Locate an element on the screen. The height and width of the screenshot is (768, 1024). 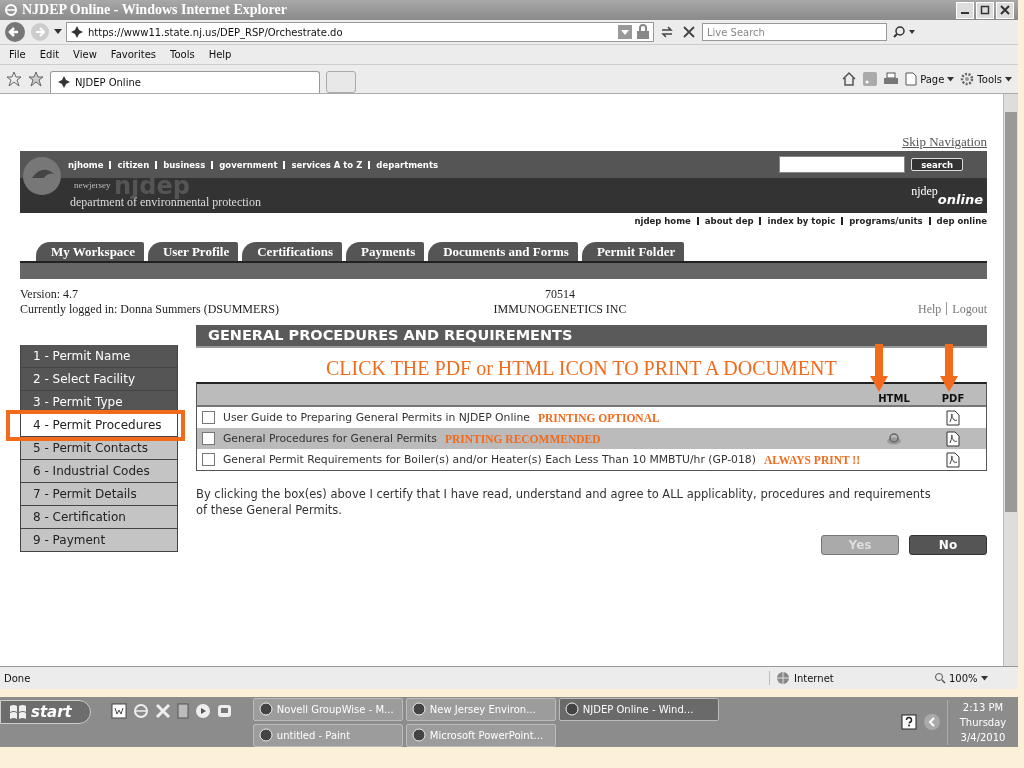
nav-link: government is located at coordinates (248, 164).